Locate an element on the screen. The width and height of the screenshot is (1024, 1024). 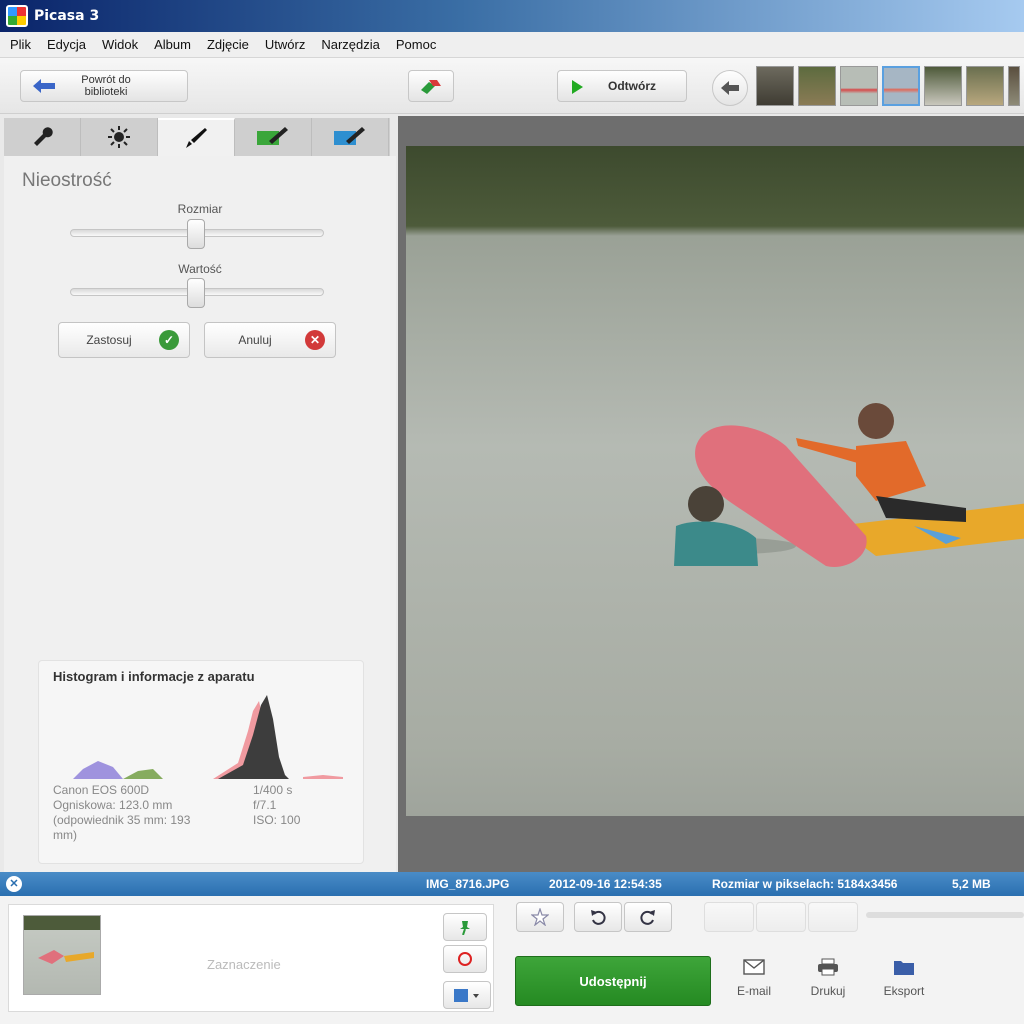
cancel-button: Anuluj ✕ is located at coordinates (270, 340).